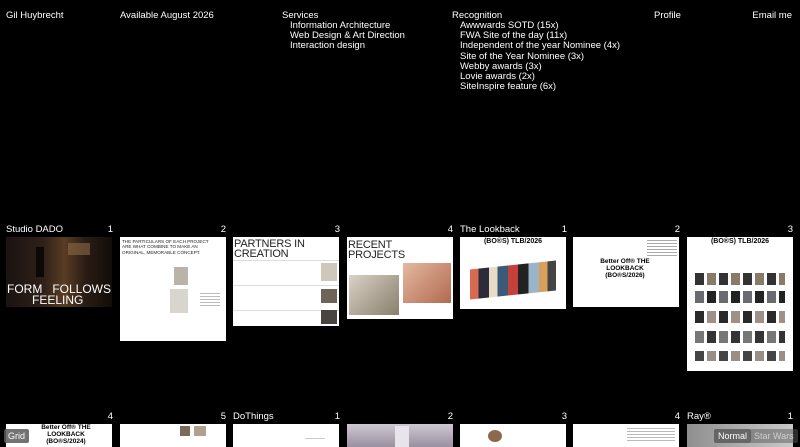  Describe the element at coordinates (513, 280) in the screenshot. I see `image-collage` at that location.